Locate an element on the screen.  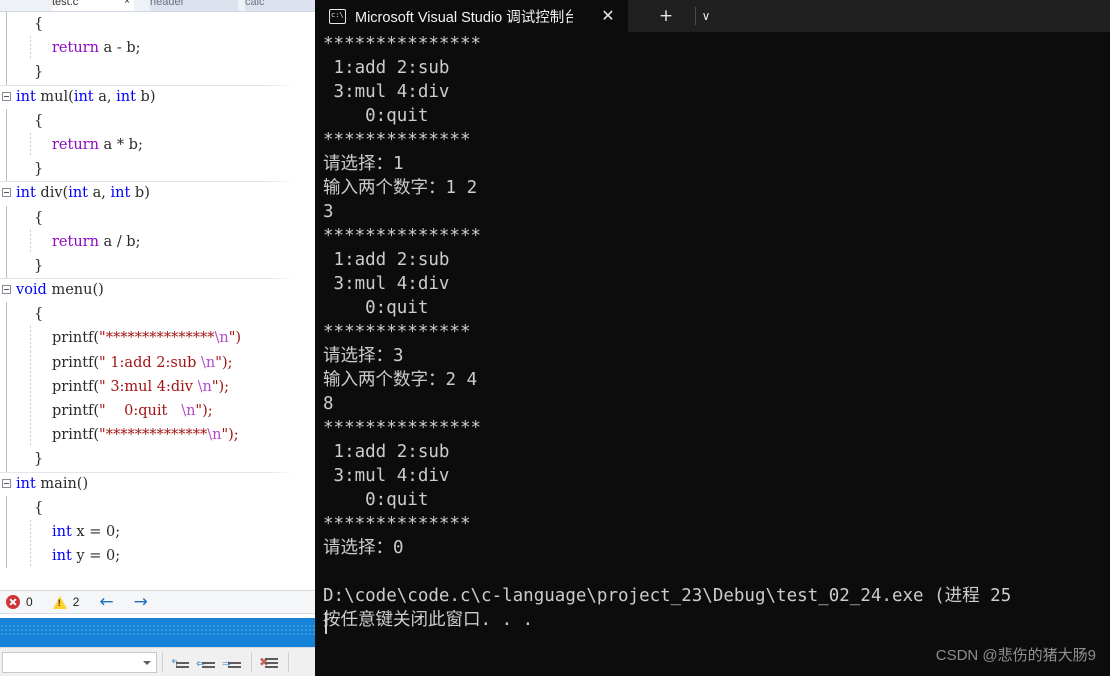
uncomment-icon: ↰ is located at coordinates (181, 662).